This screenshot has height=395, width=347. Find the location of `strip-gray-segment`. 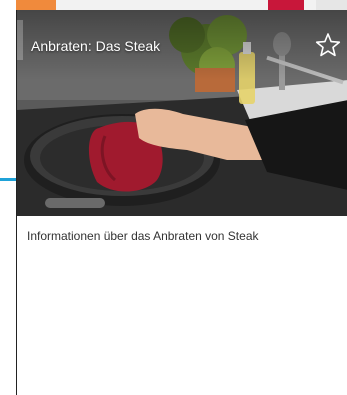

strip-gray-segment is located at coordinates (331, 5).